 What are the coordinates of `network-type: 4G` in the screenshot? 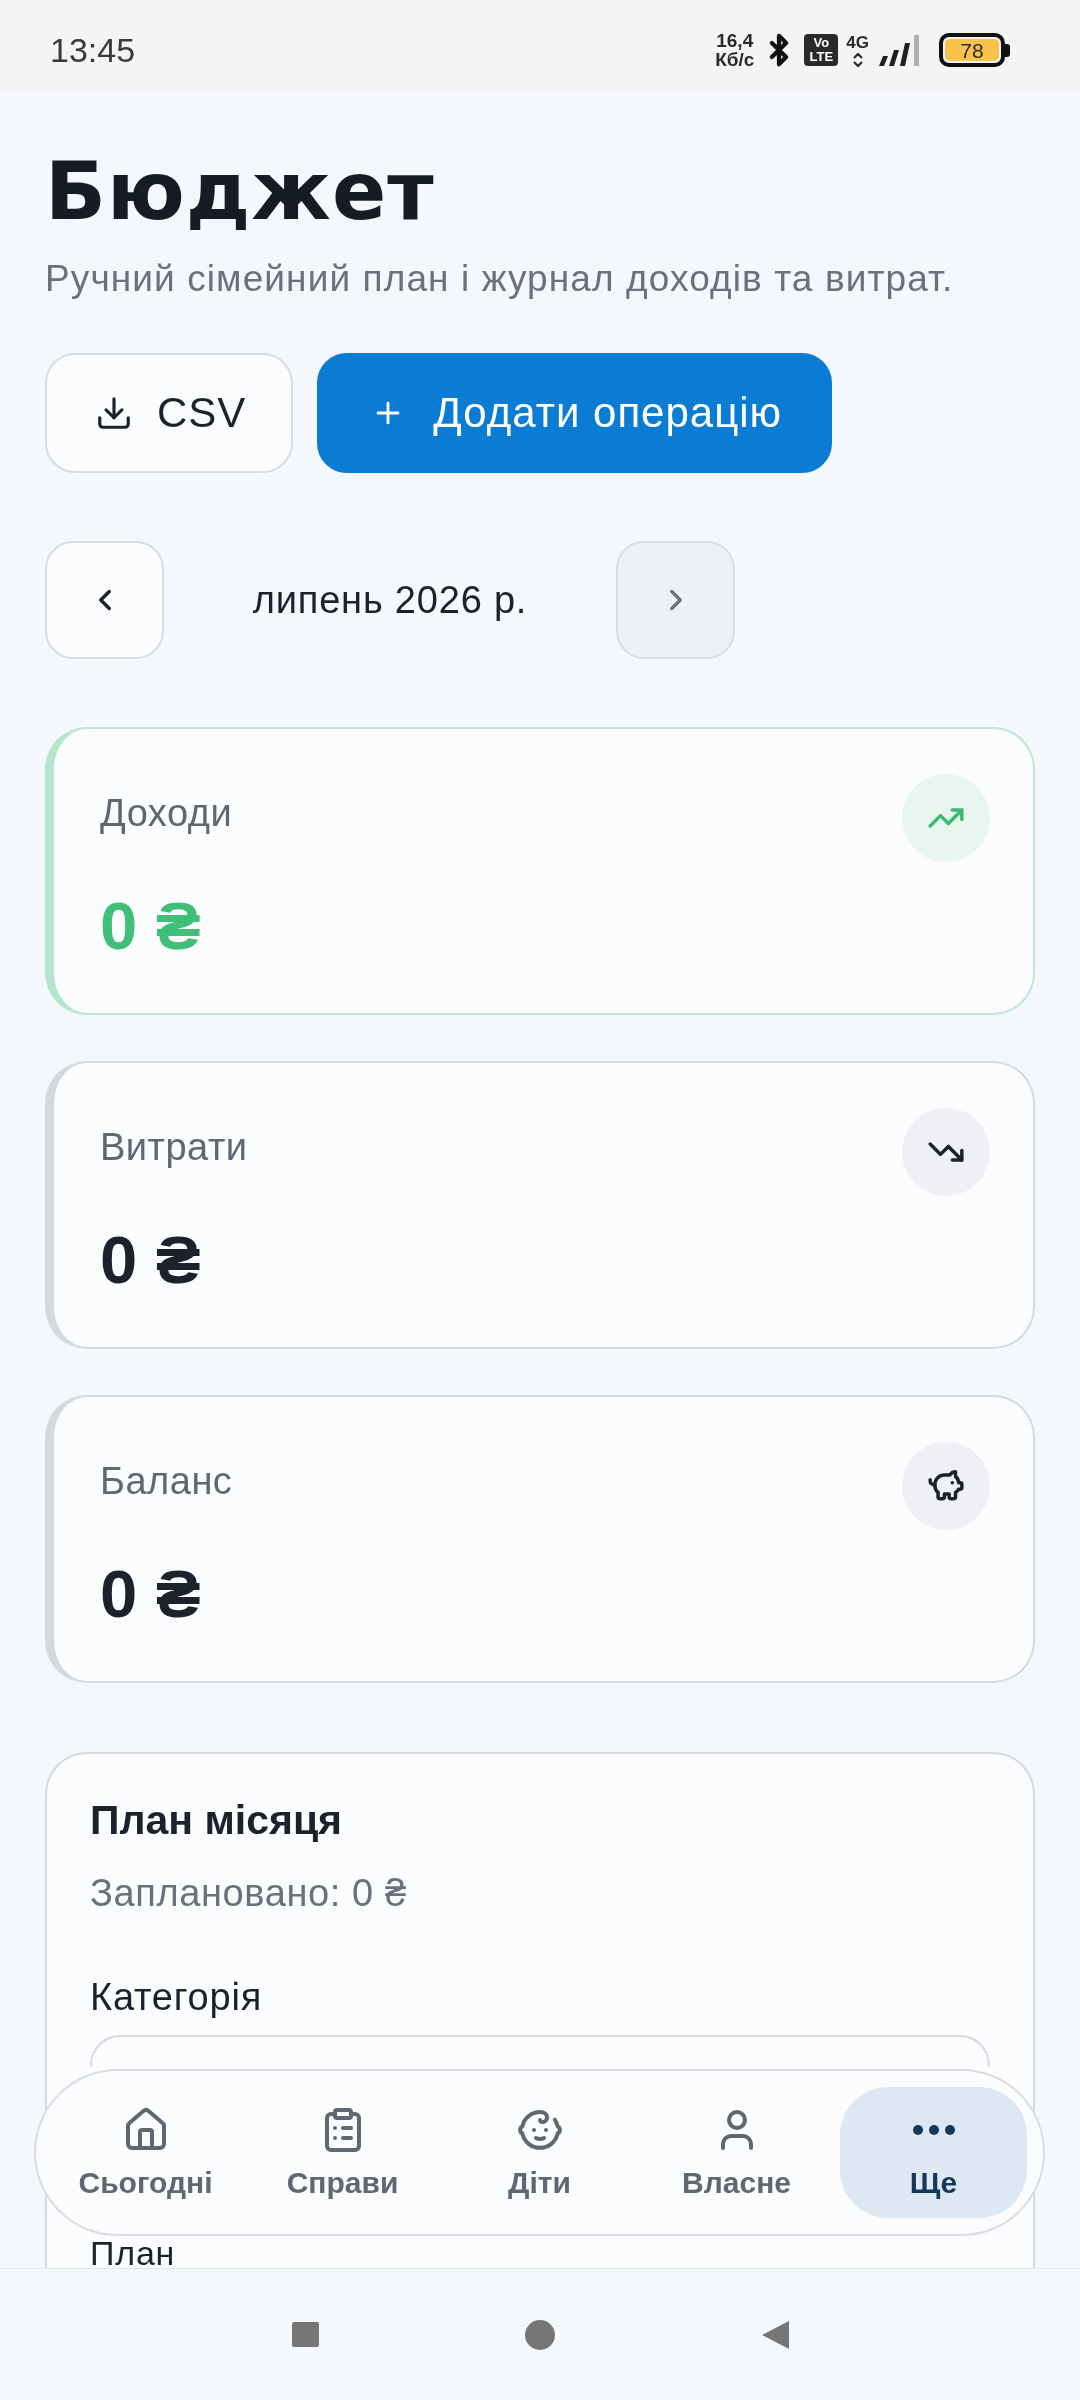 It's located at (857, 42).